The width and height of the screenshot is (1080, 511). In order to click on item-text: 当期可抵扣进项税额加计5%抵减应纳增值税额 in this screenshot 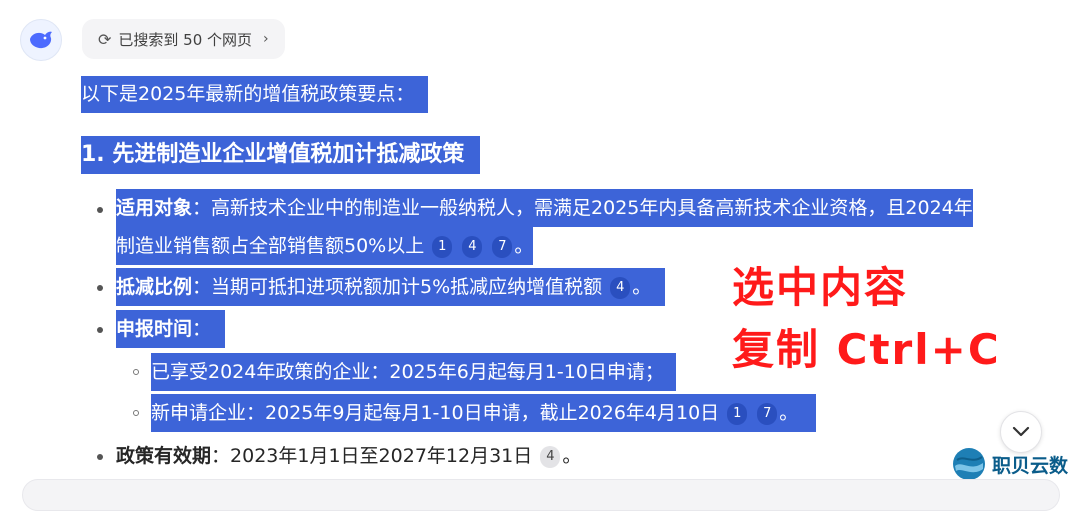, I will do `click(407, 287)`.